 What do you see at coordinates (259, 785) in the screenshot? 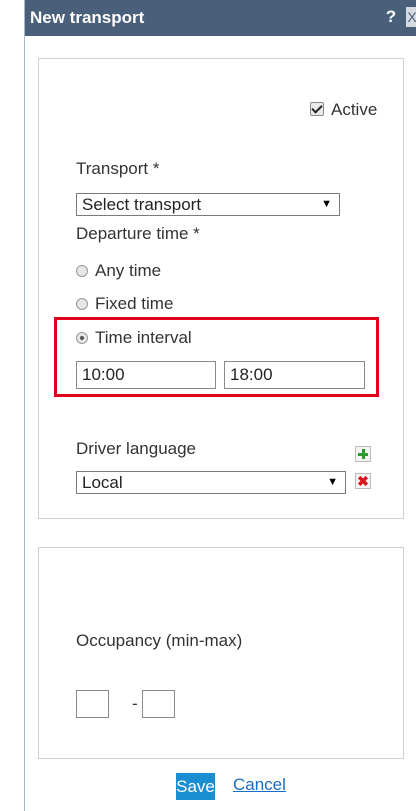
I see `cancel-link: Cancel` at bounding box center [259, 785].